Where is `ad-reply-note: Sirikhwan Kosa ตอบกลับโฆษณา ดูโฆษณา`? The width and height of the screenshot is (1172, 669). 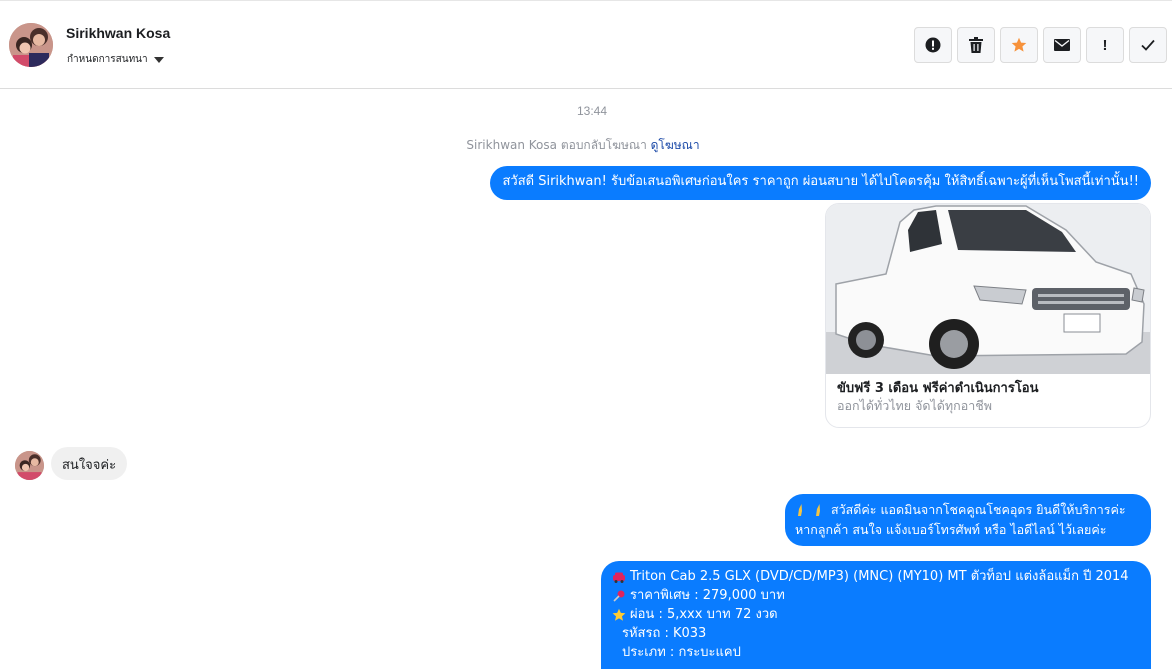
ad-reply-note: Sirikhwan Kosa ตอบกลับโฆษณา ดูโฆษณา is located at coordinates (583, 145).